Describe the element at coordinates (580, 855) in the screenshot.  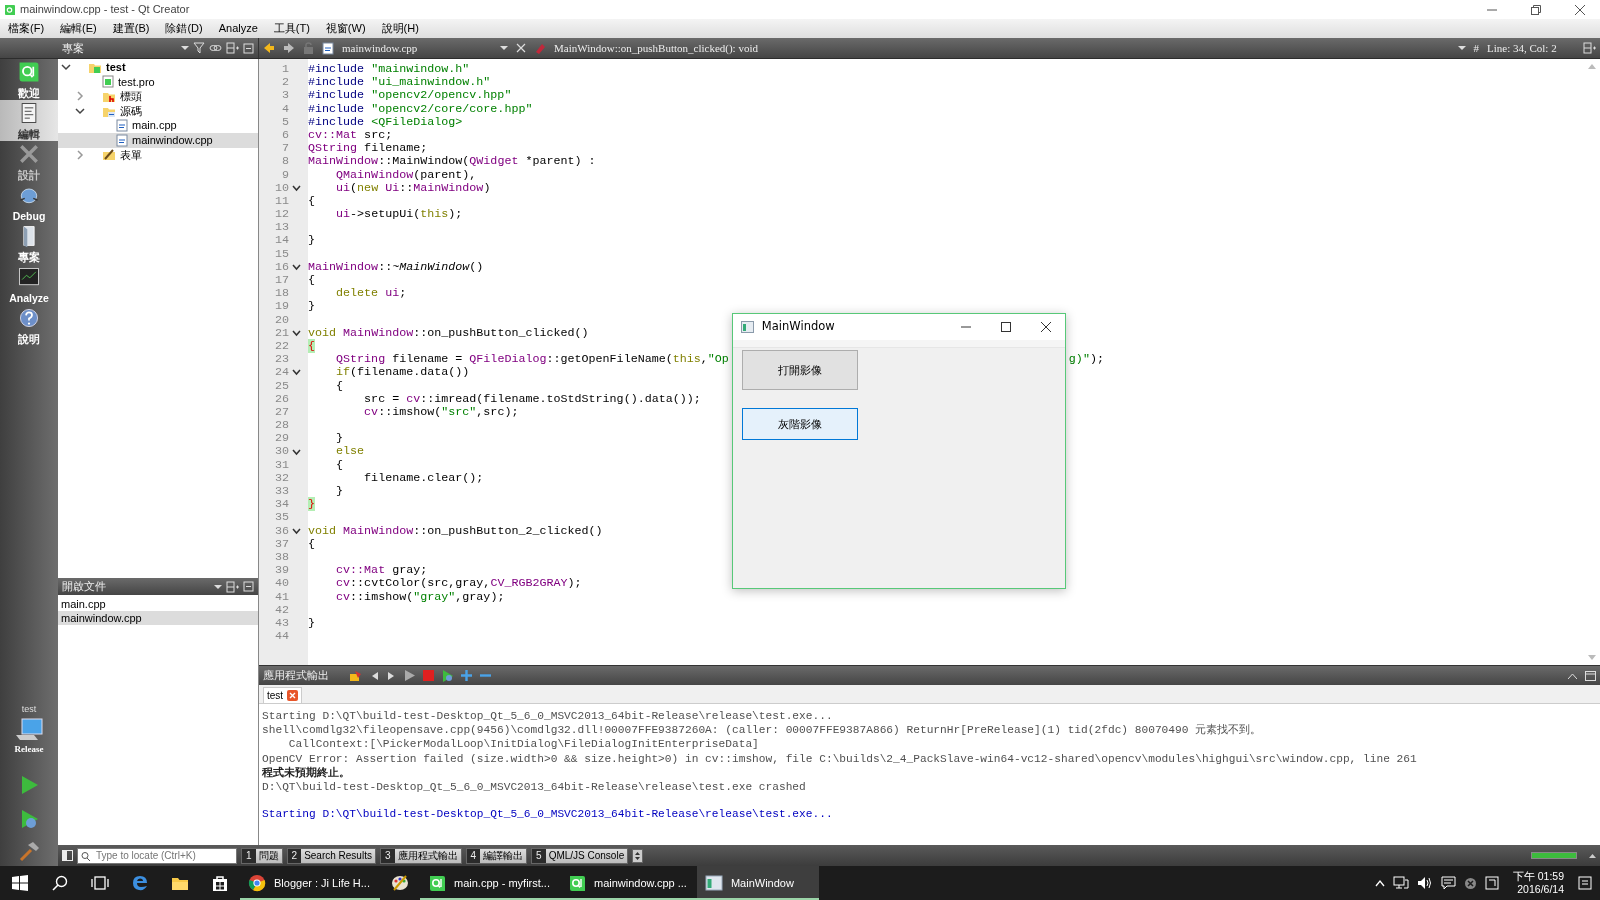
I see `output-pane-button: 5 QML/JS Console` at that location.